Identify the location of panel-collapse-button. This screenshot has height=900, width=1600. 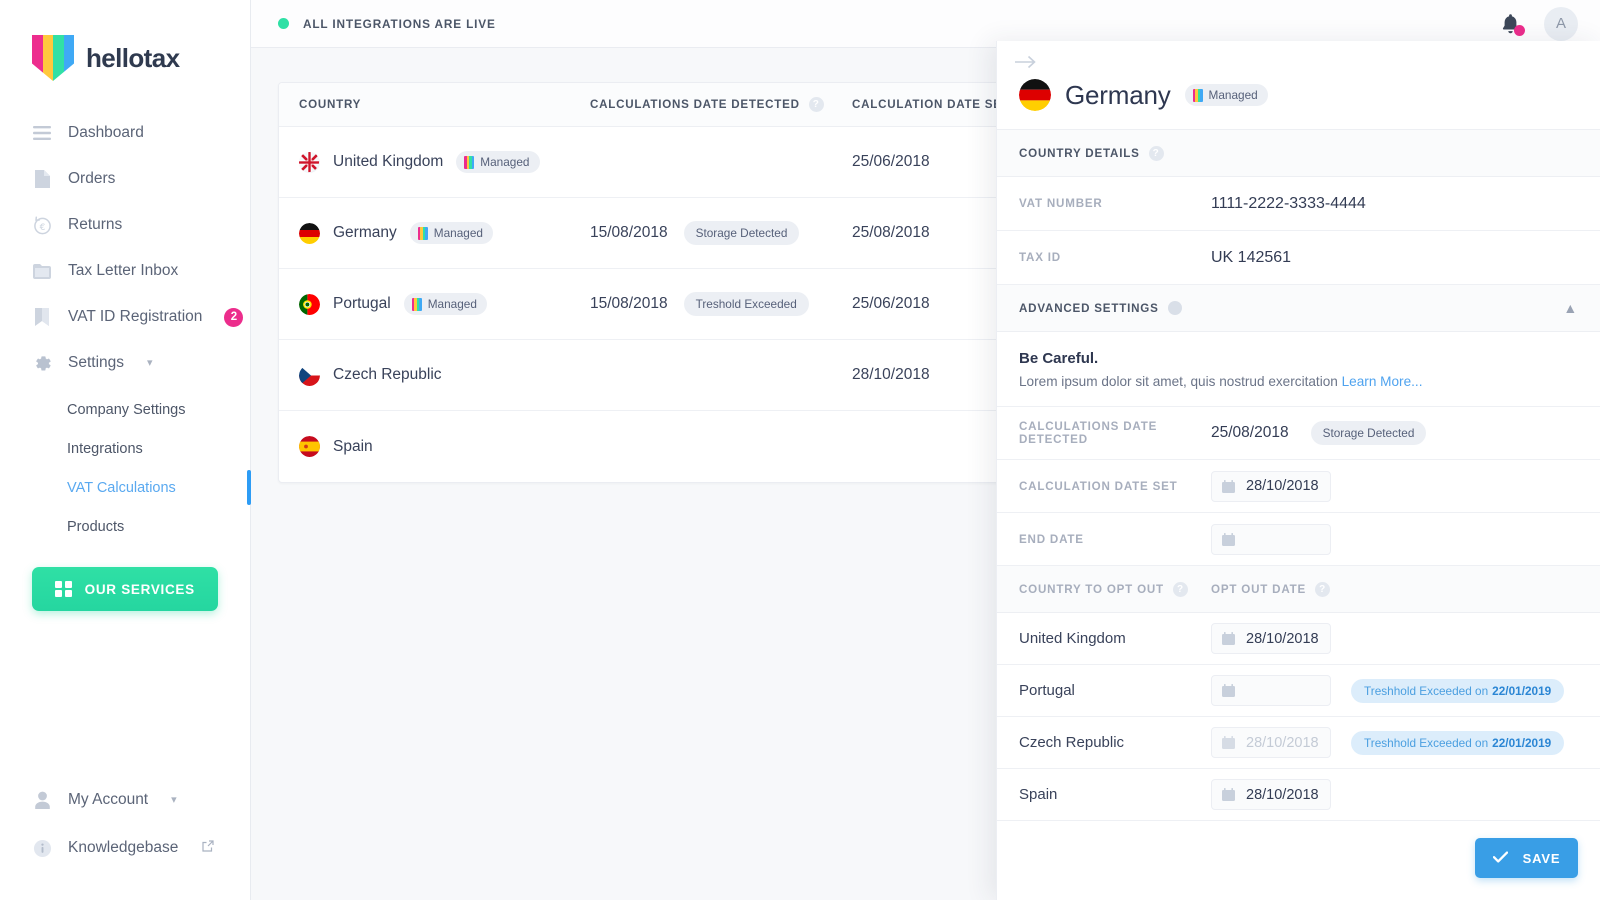
(1298, 55).